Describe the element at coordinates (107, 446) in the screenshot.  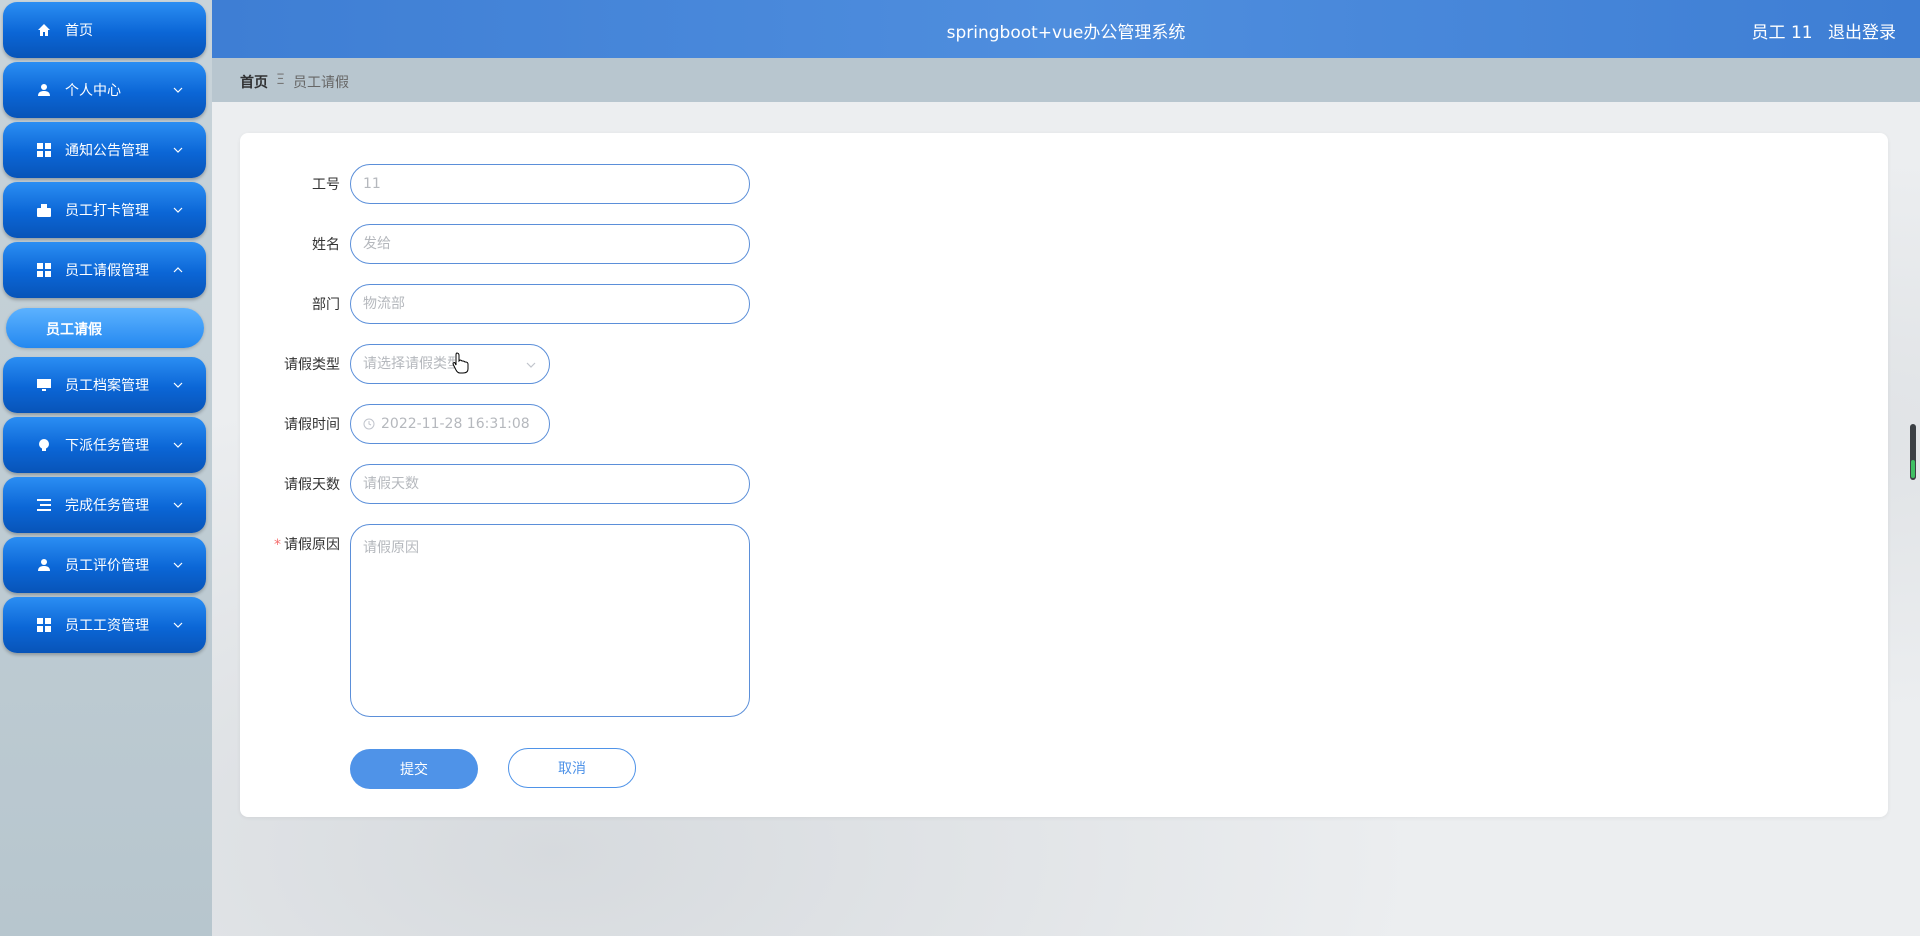
I see `sidebar-item-label: 下派任务管理` at that location.